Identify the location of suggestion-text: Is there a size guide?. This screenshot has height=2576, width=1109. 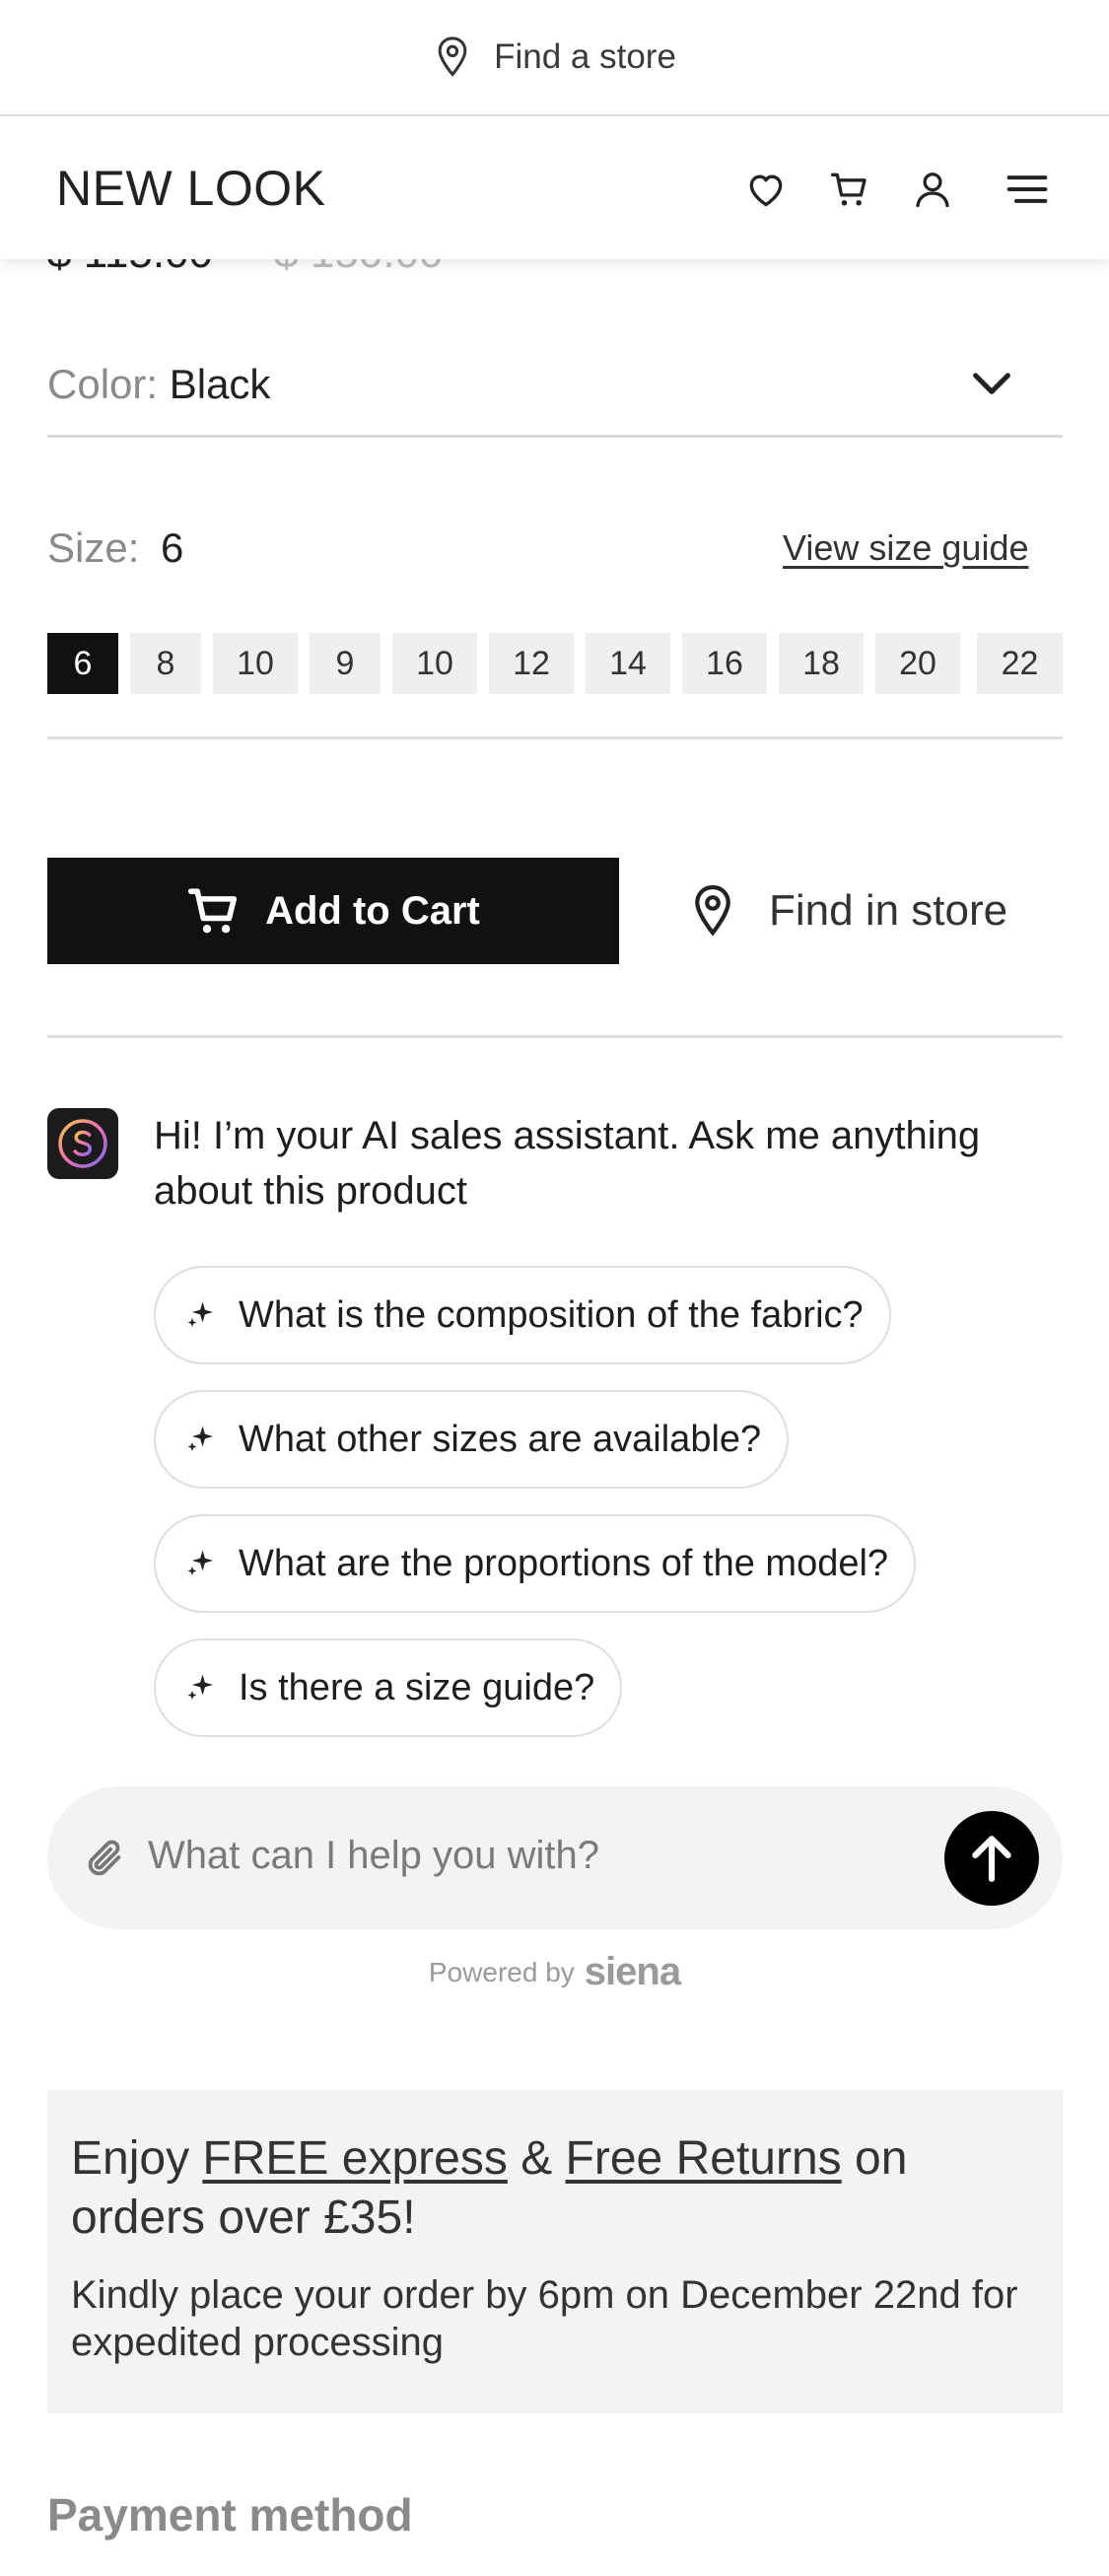
(417, 1687).